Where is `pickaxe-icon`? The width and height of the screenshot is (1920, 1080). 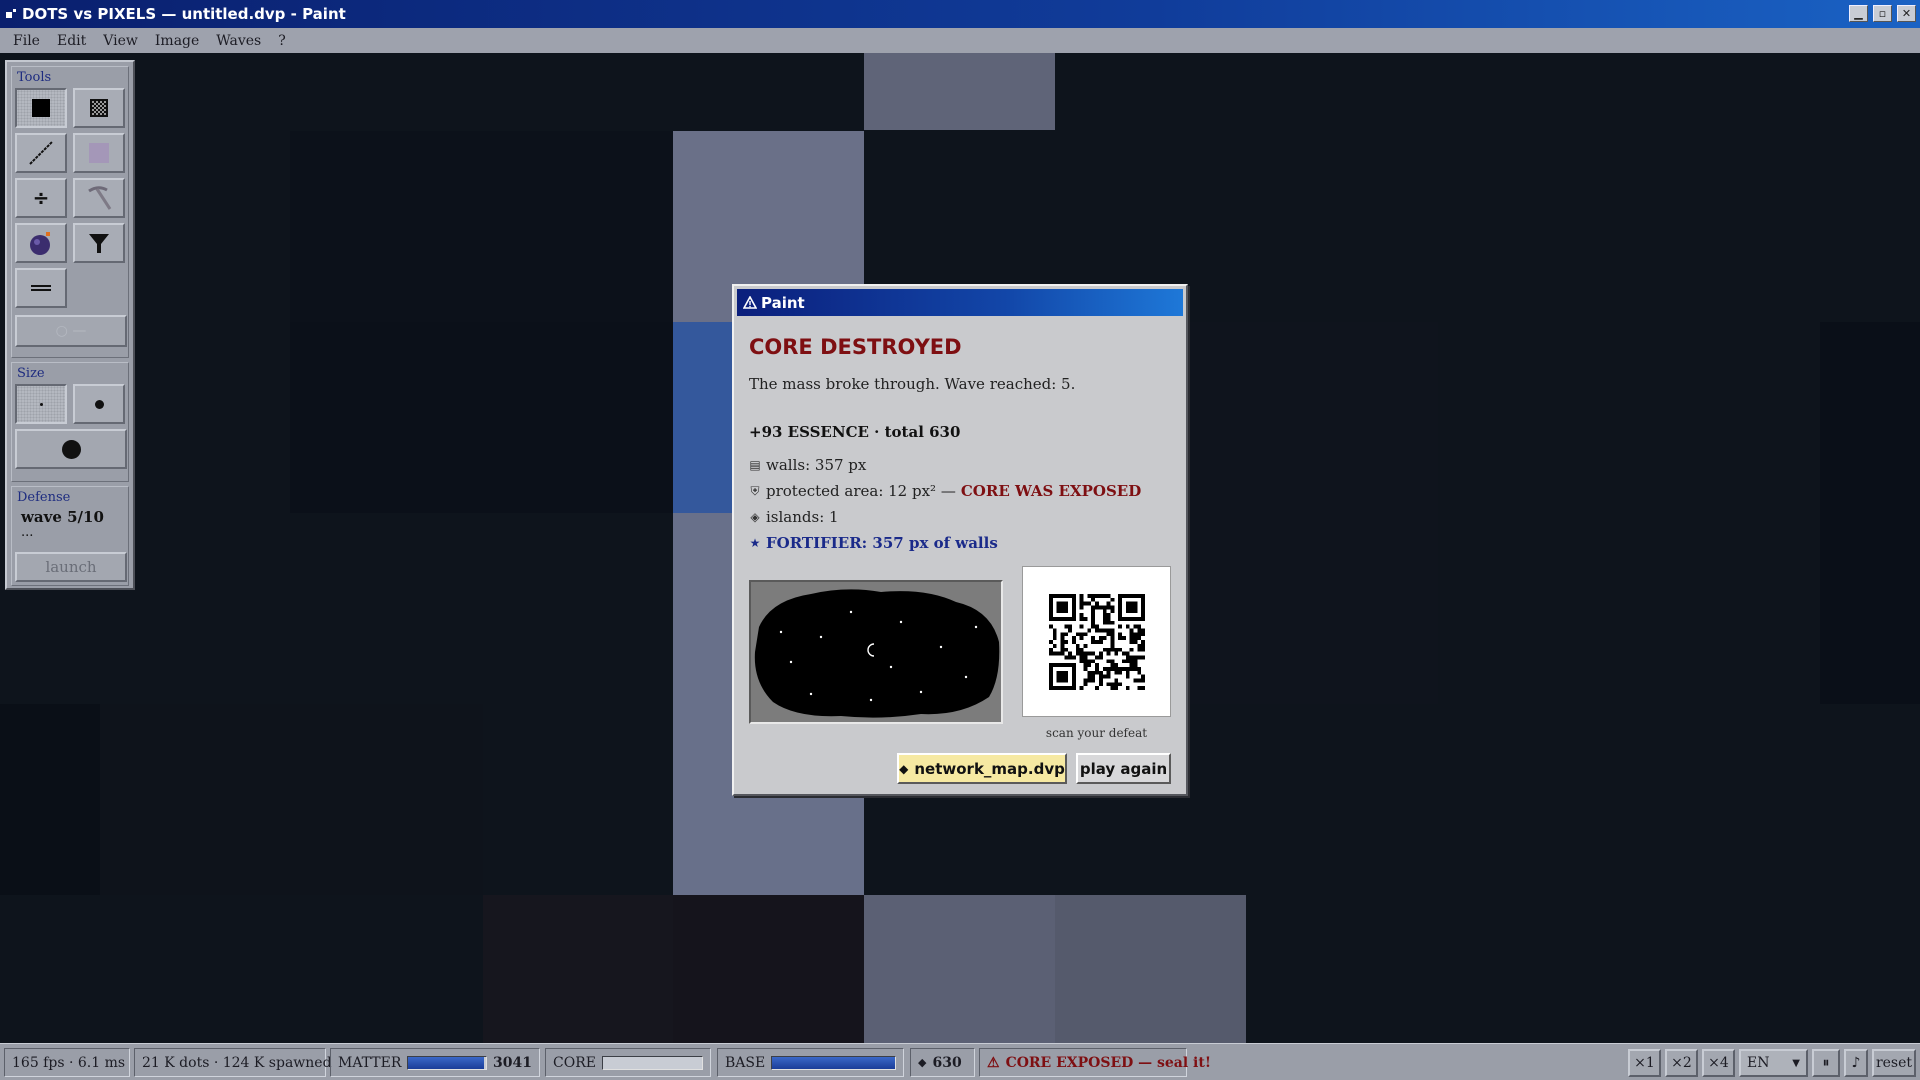 pickaxe-icon is located at coordinates (100, 198).